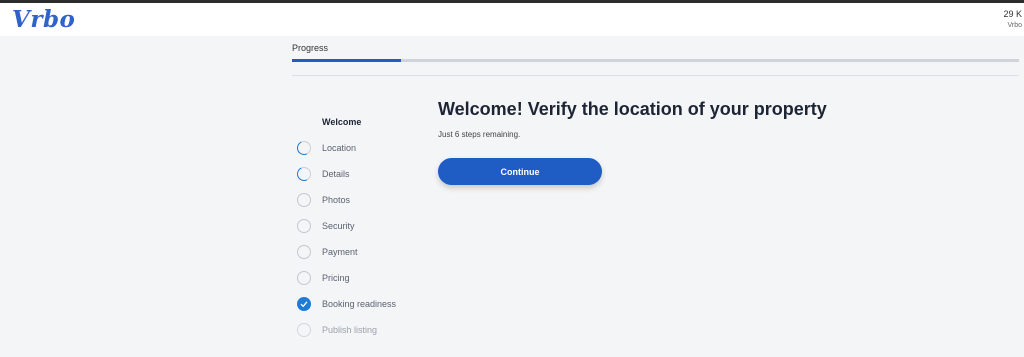 The image size is (1024, 357). What do you see at coordinates (43, 19) in the screenshot?
I see `vrbo-logo: Vrbo` at bounding box center [43, 19].